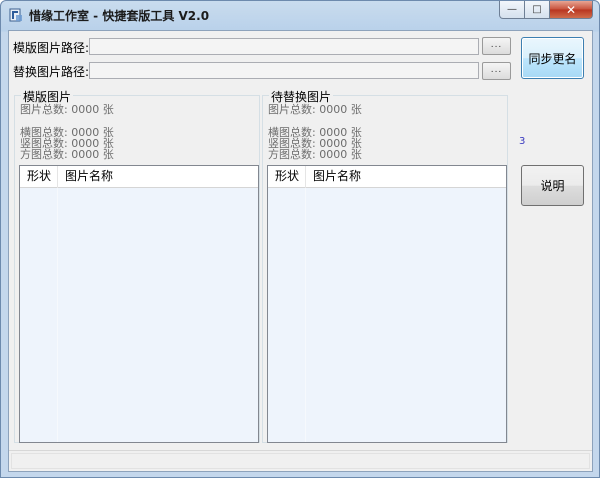 The width and height of the screenshot is (600, 478). I want to click on title-bar: 惜缘工作室 - 快捷套版工具 V2.0 — □ ✕, so click(300, 15).